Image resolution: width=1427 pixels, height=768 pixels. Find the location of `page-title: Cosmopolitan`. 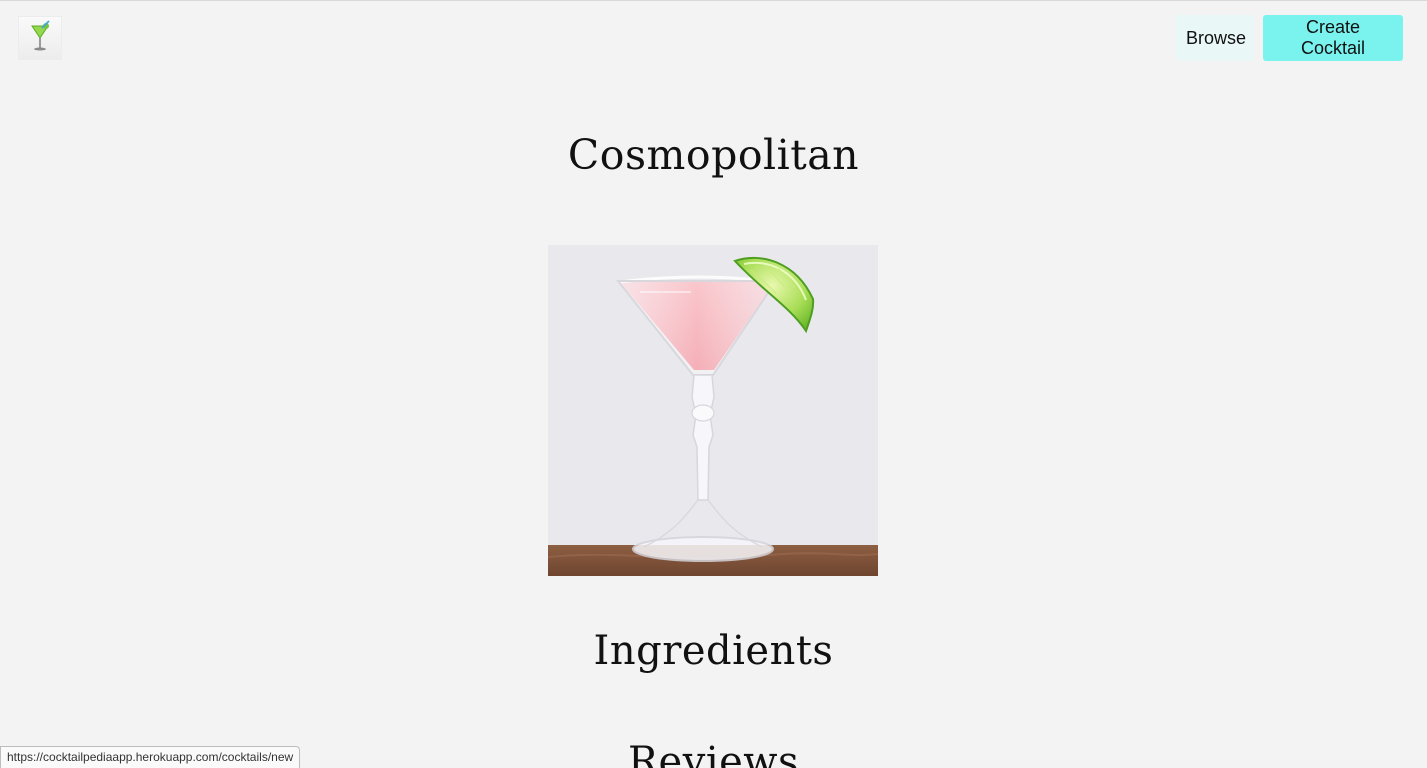

page-title: Cosmopolitan is located at coordinates (713, 155).